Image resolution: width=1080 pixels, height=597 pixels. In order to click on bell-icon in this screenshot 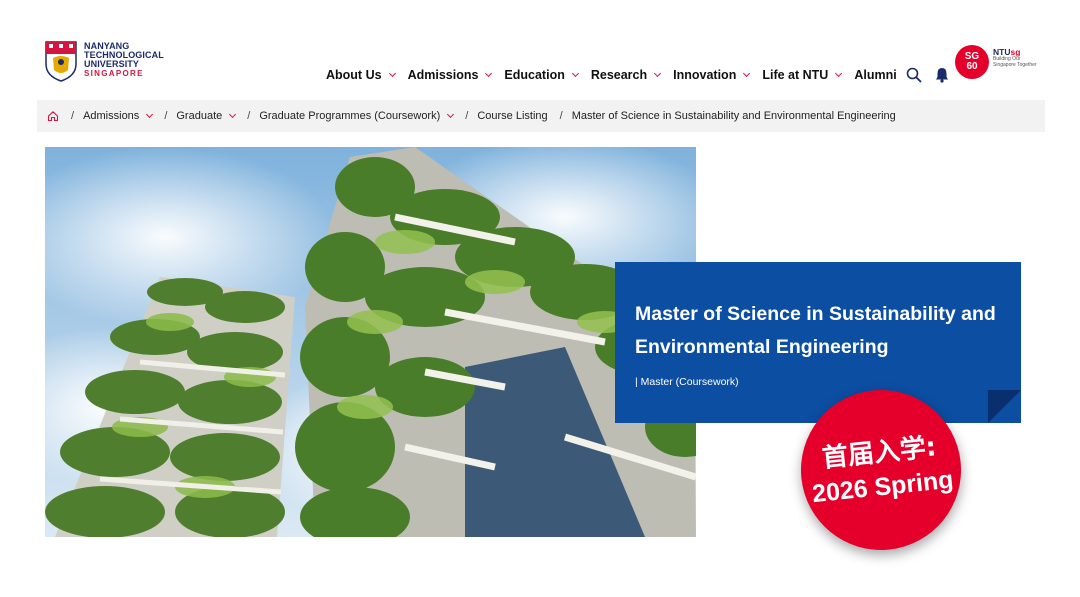, I will do `click(942, 75)`.